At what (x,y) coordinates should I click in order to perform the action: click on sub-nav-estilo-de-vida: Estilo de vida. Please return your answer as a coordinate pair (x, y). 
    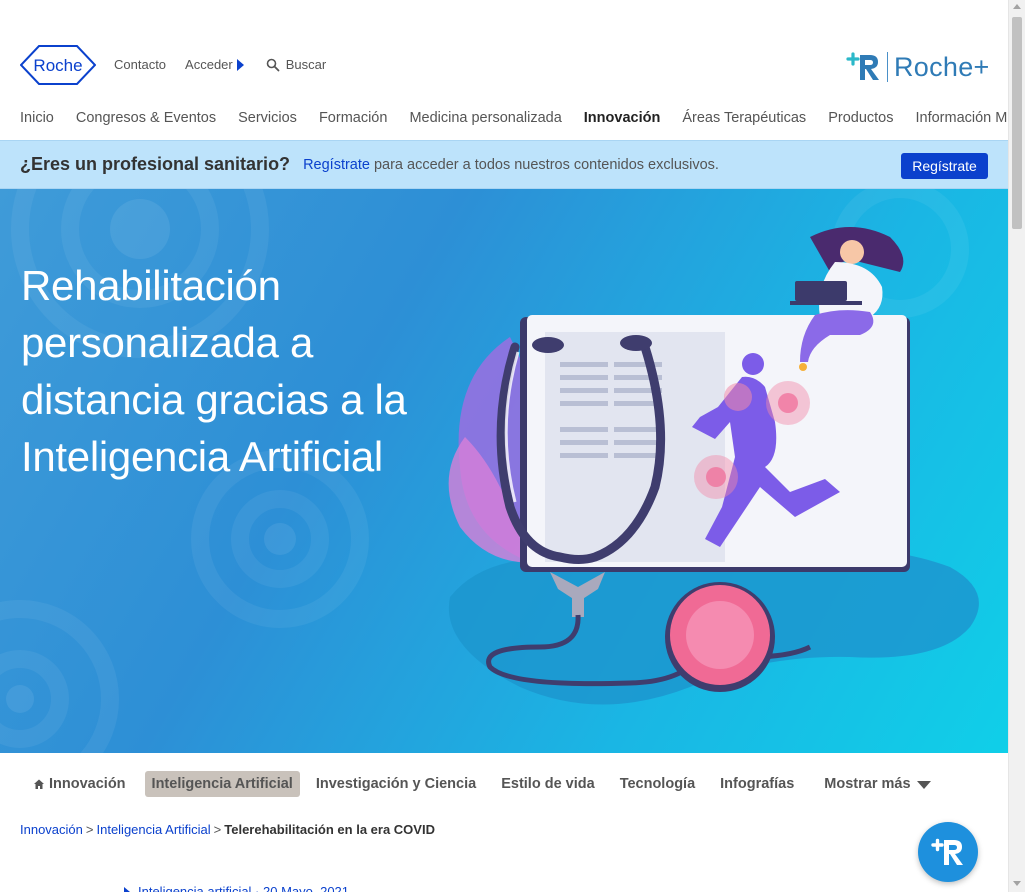
    Looking at the image, I should click on (547, 784).